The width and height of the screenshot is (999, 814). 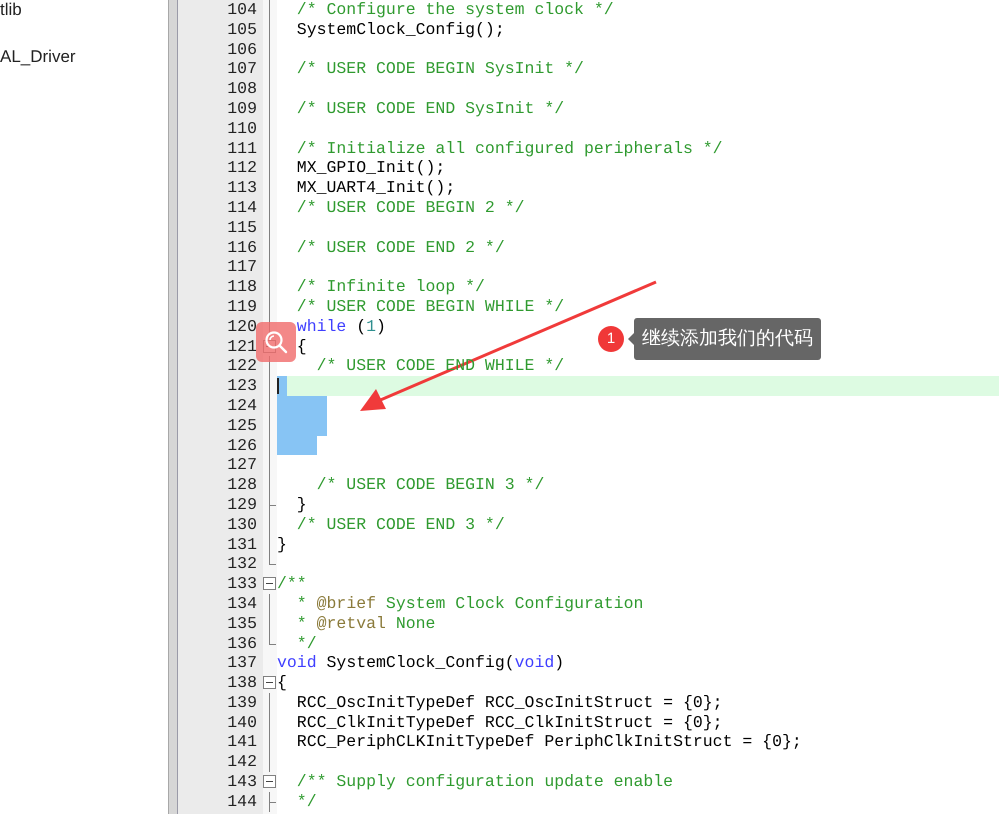 What do you see at coordinates (242, 644) in the screenshot?
I see `line-number: 136` at bounding box center [242, 644].